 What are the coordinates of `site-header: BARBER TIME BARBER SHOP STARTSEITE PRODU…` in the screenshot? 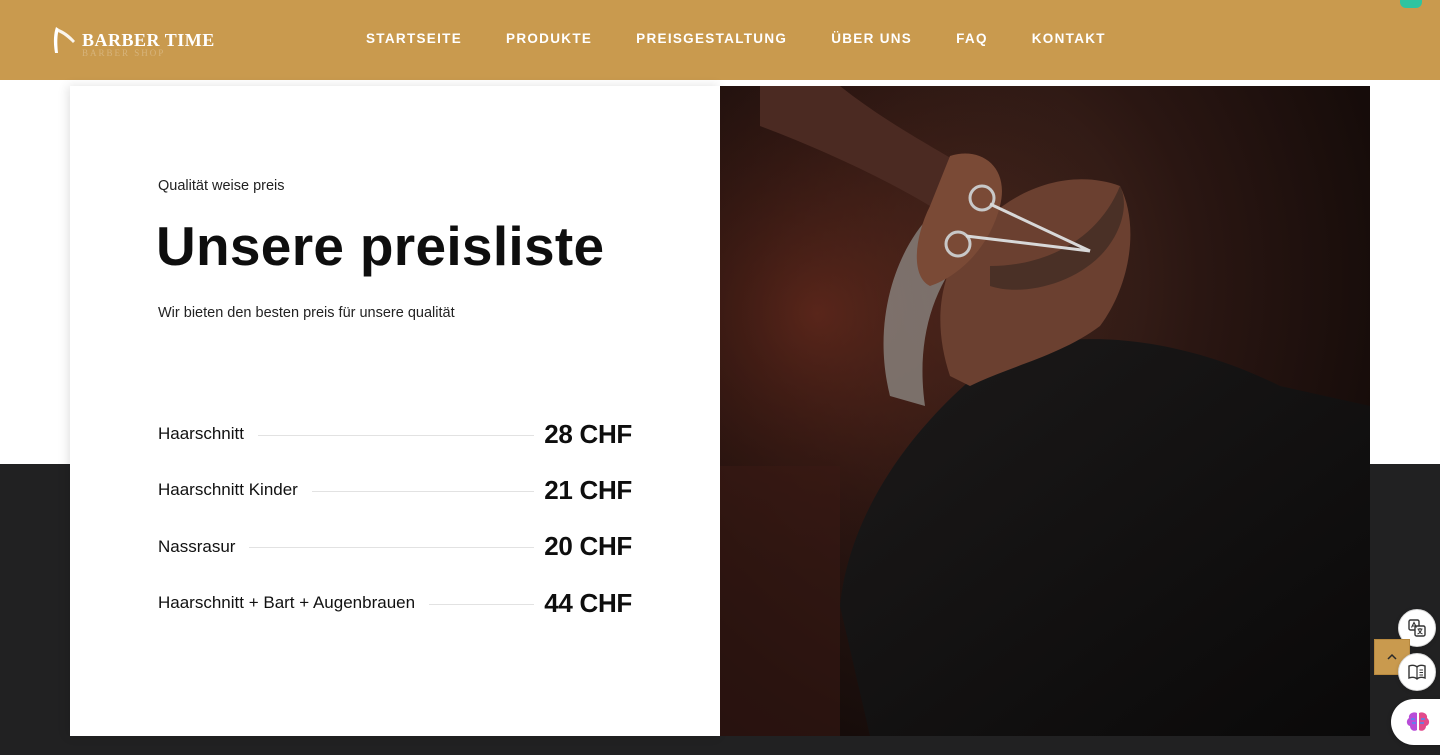 It's located at (720, 40).